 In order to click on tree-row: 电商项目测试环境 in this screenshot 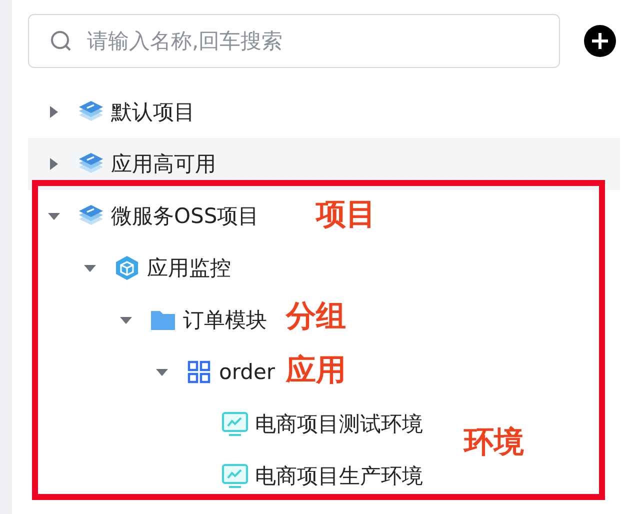, I will do `click(229, 424)`.